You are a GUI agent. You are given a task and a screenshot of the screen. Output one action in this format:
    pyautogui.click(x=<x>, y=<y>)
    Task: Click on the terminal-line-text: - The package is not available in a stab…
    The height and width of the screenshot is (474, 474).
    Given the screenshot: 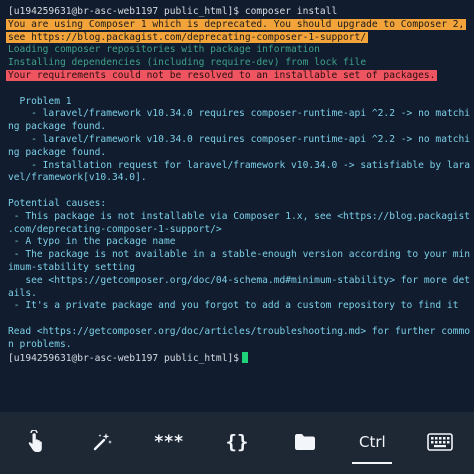 What is the action you would take?
    pyautogui.click(x=239, y=255)
    